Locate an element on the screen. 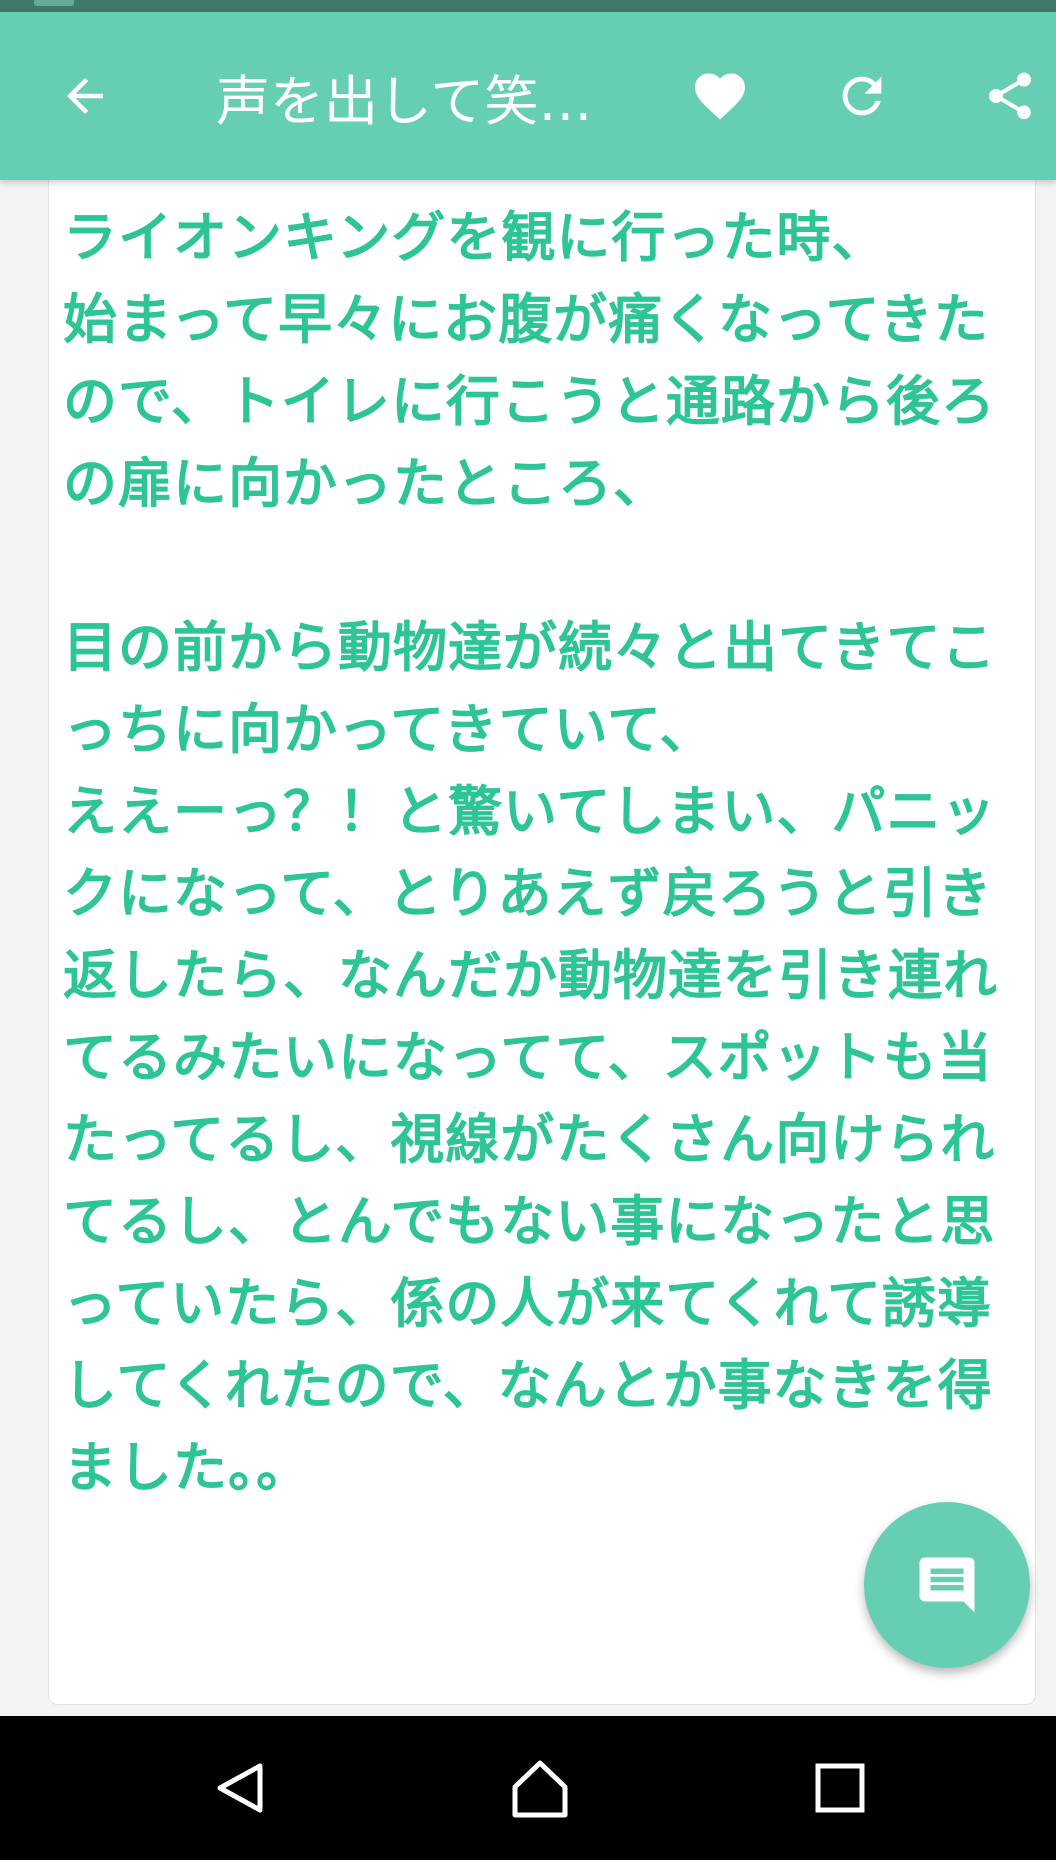  nav-back-icon is located at coordinates (240, 1788).